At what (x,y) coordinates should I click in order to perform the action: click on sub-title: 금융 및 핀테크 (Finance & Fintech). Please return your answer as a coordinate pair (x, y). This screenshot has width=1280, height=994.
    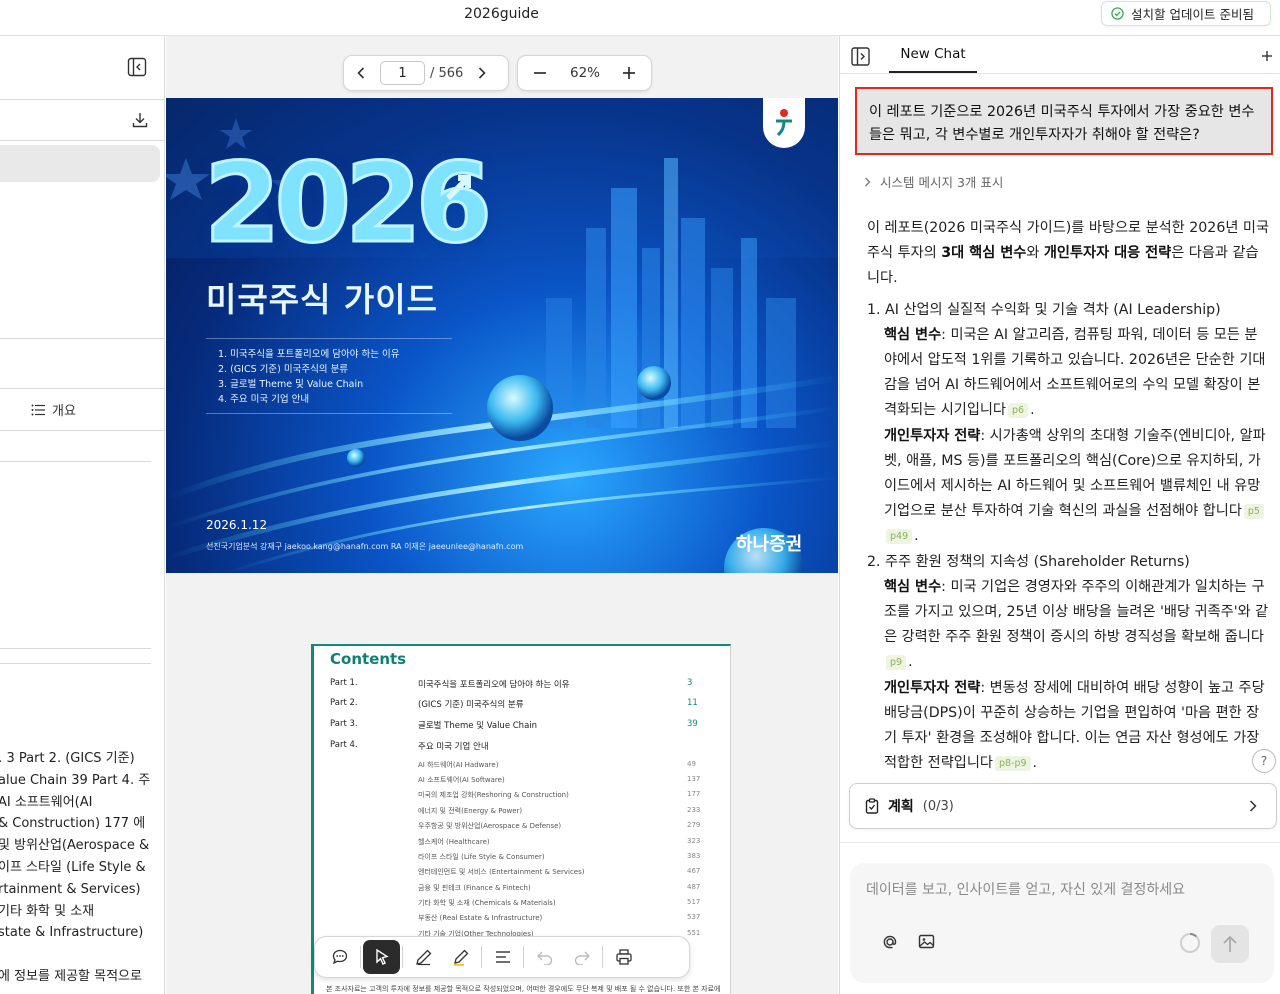
    Looking at the image, I should click on (474, 888).